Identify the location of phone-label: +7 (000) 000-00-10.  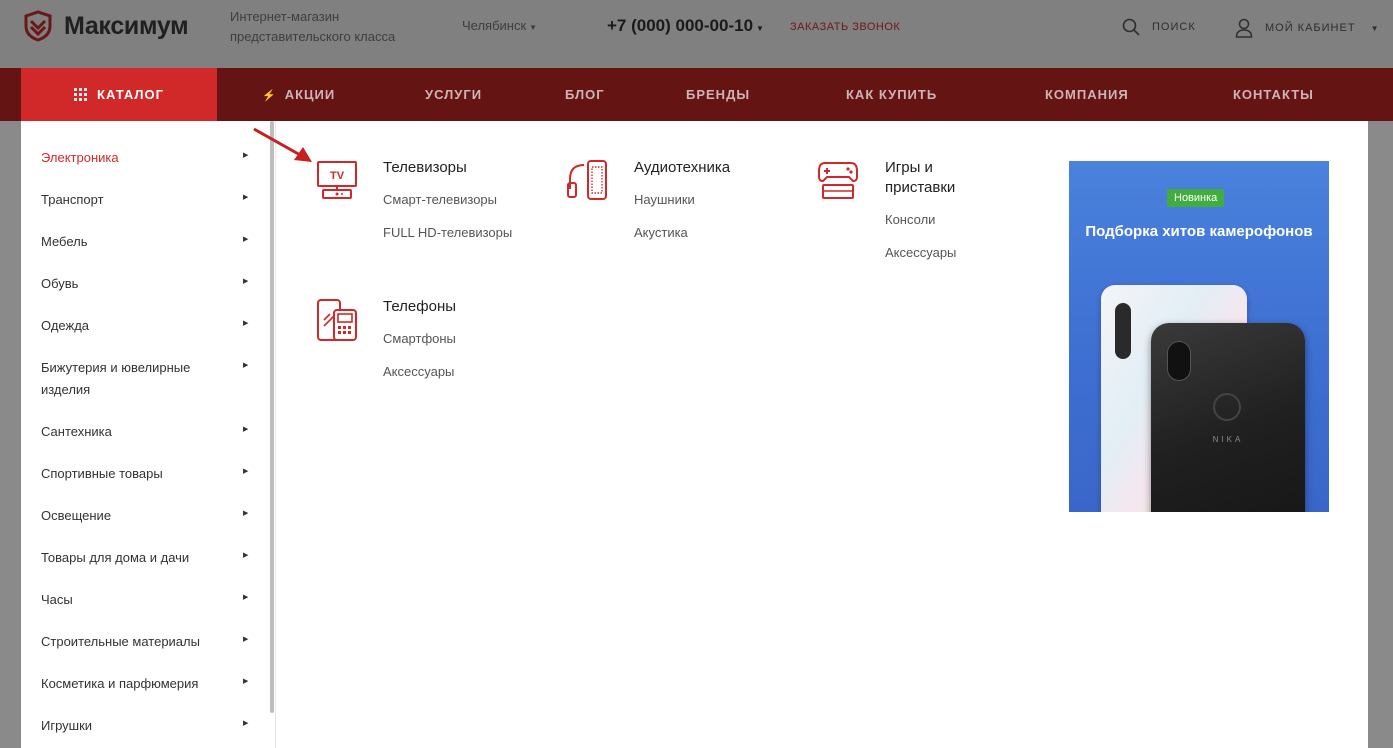
(680, 25).